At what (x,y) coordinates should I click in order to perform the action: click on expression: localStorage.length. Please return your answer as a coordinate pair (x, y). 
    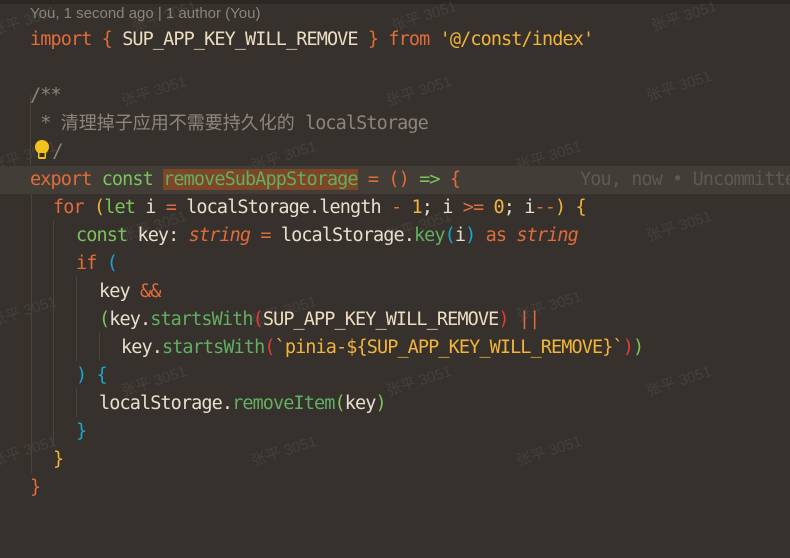
    Looking at the image, I should click on (283, 207).